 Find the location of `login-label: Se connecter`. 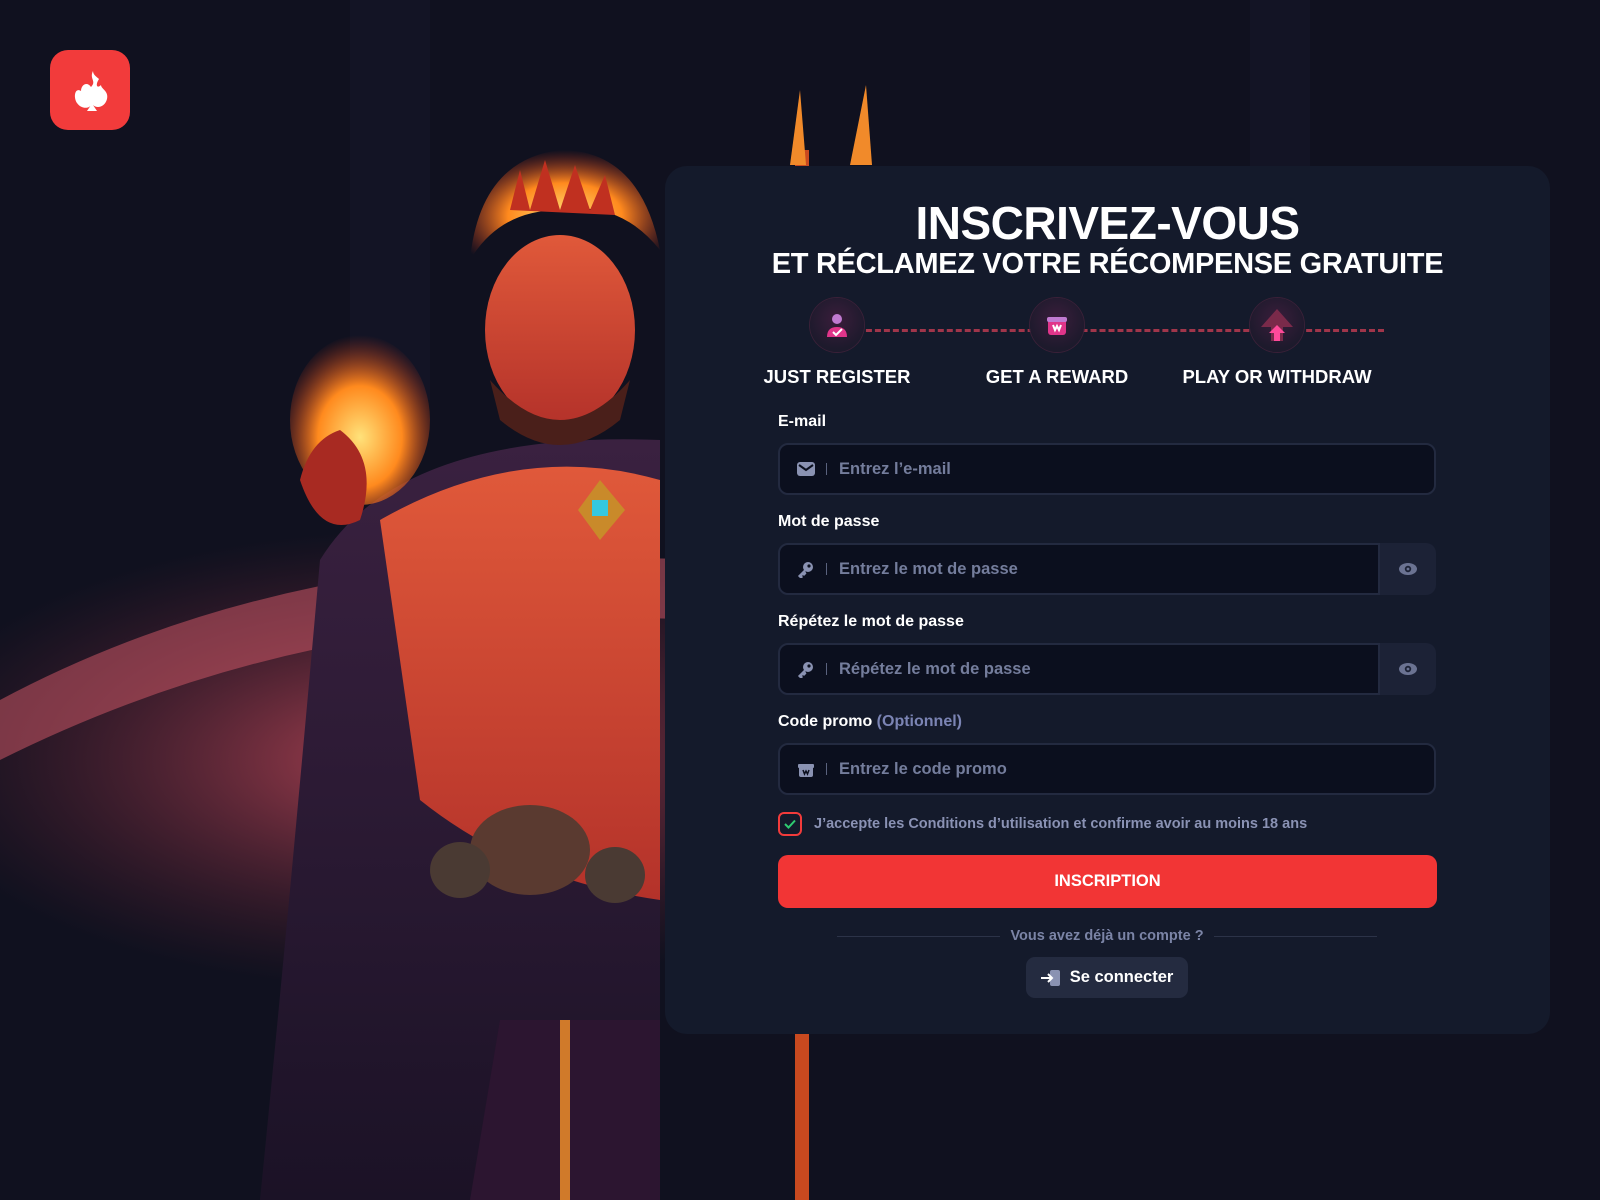

login-label: Se connecter is located at coordinates (1121, 977).